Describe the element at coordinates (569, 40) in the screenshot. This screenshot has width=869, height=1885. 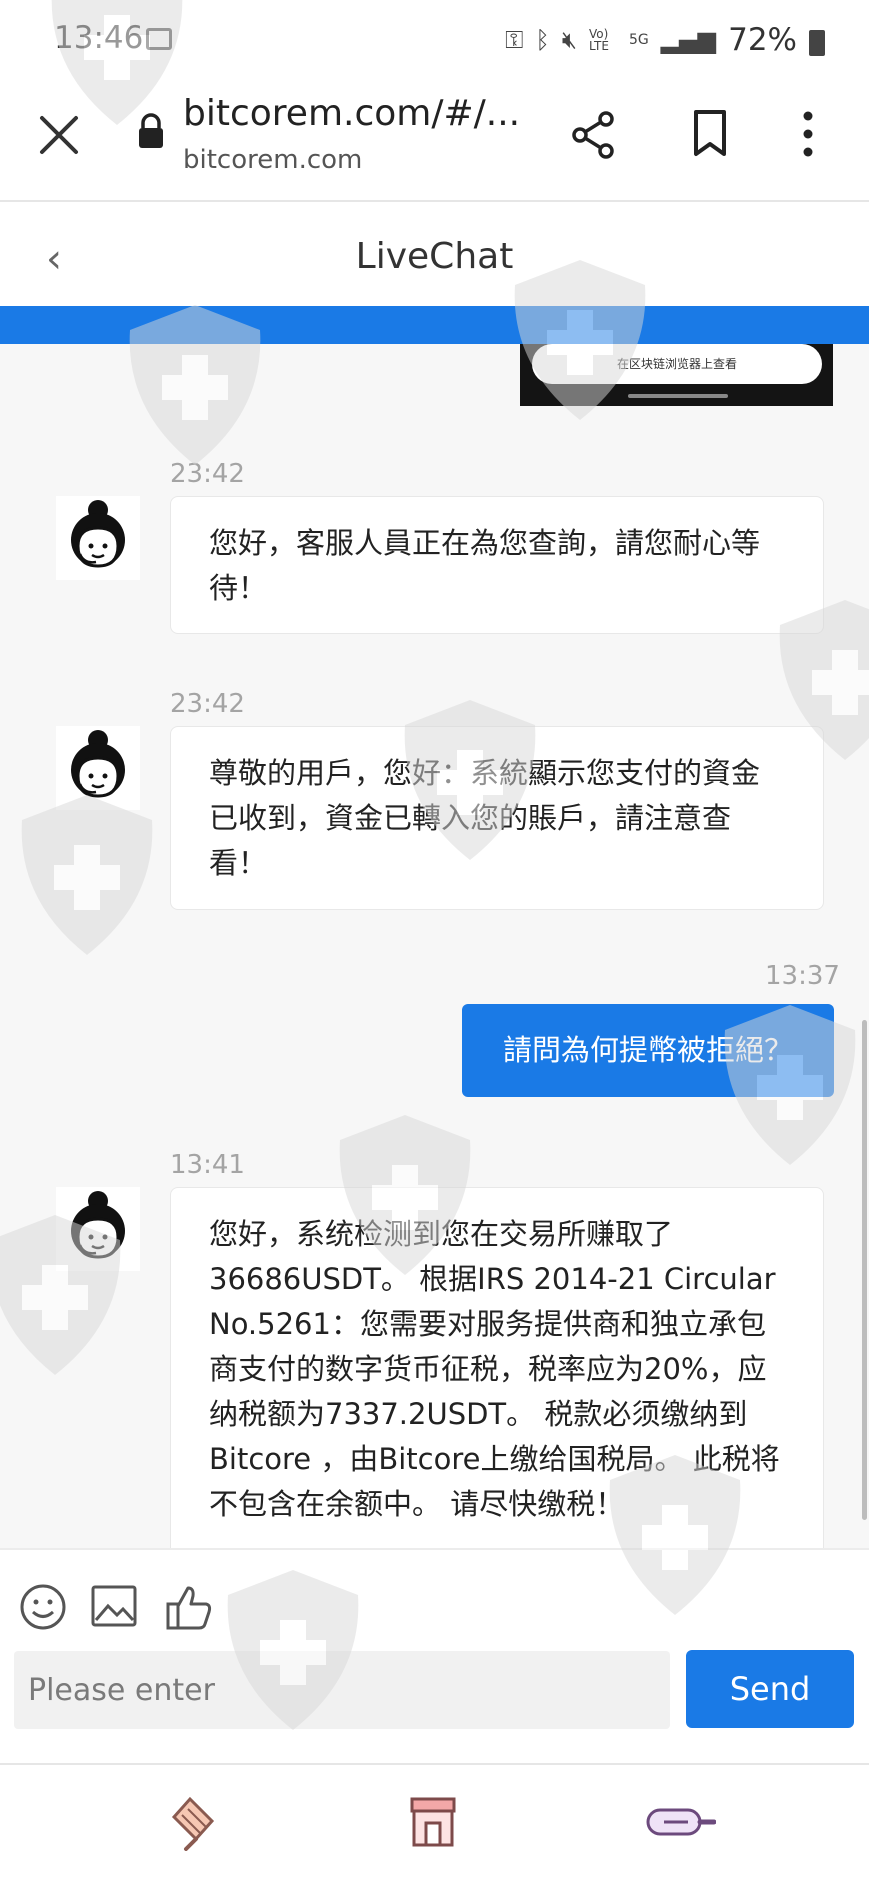
I see `mute-icon: 🔇︎` at that location.